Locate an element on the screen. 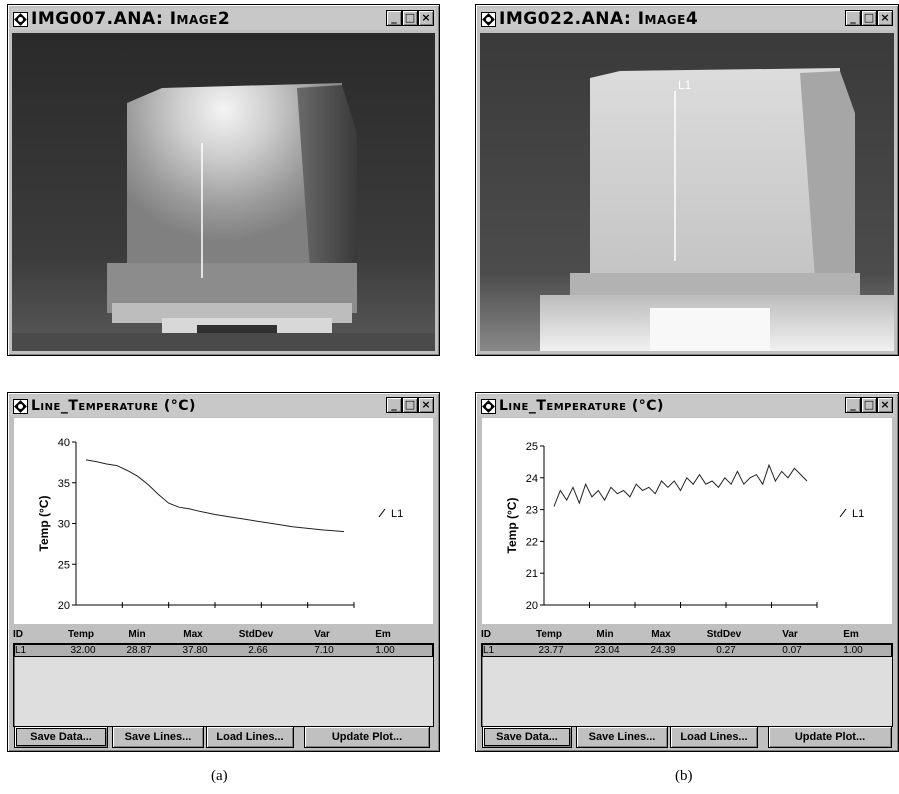 The image size is (899, 794). table-row: L1 32.00 28.87 37.80 2.66 7.10 1.00 is located at coordinates (223, 650).